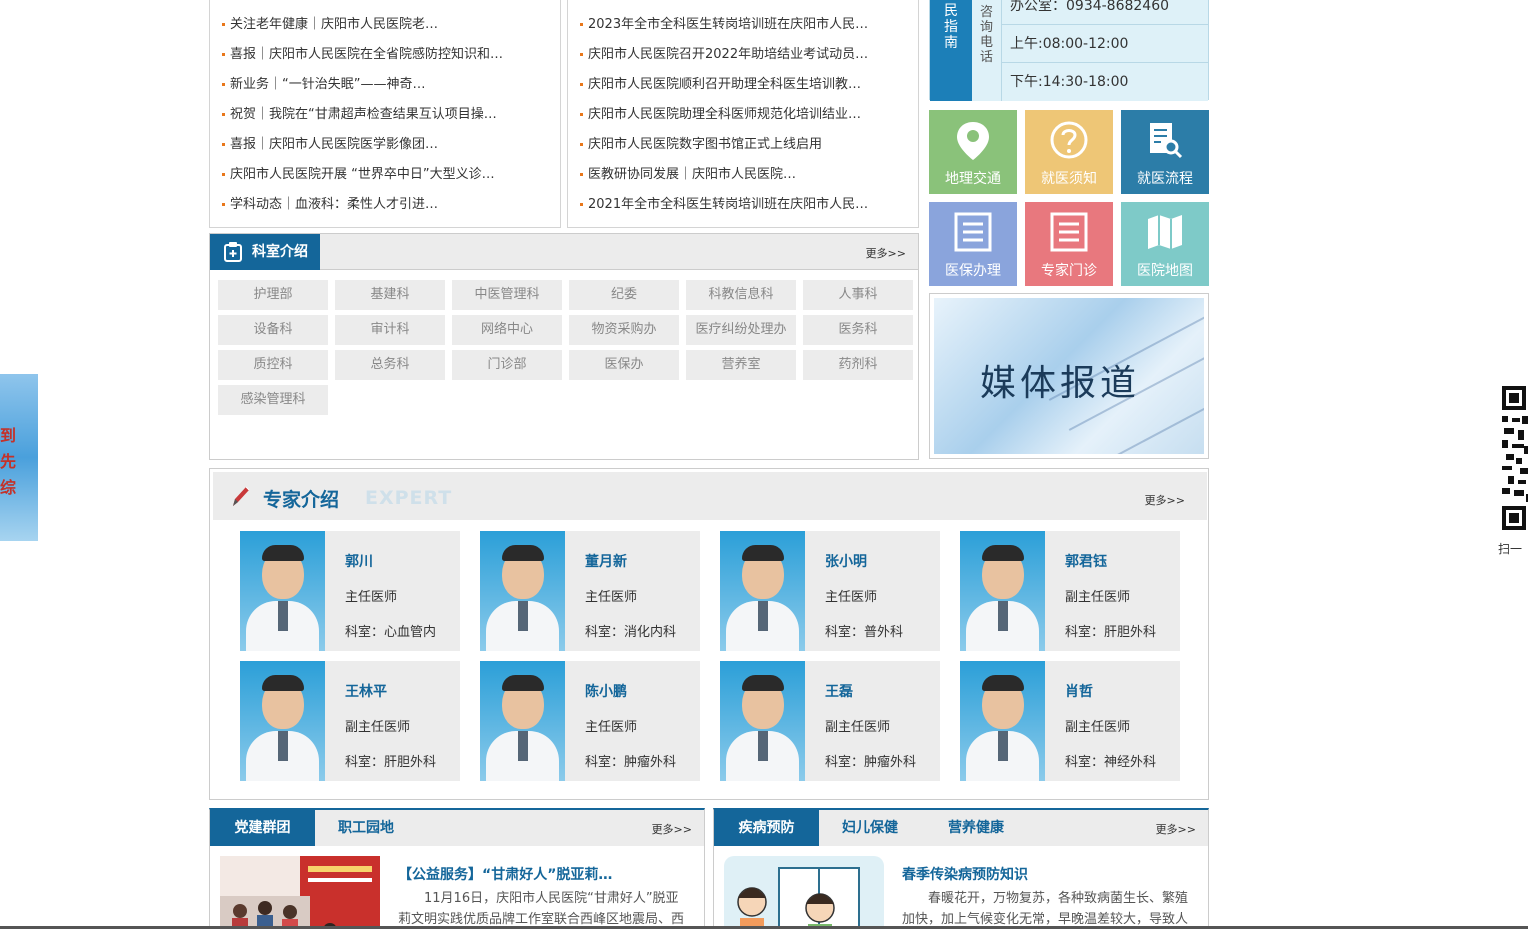 Image resolution: width=1528 pixels, height=929 pixels. I want to click on departments-title: 科室介绍, so click(280, 252).